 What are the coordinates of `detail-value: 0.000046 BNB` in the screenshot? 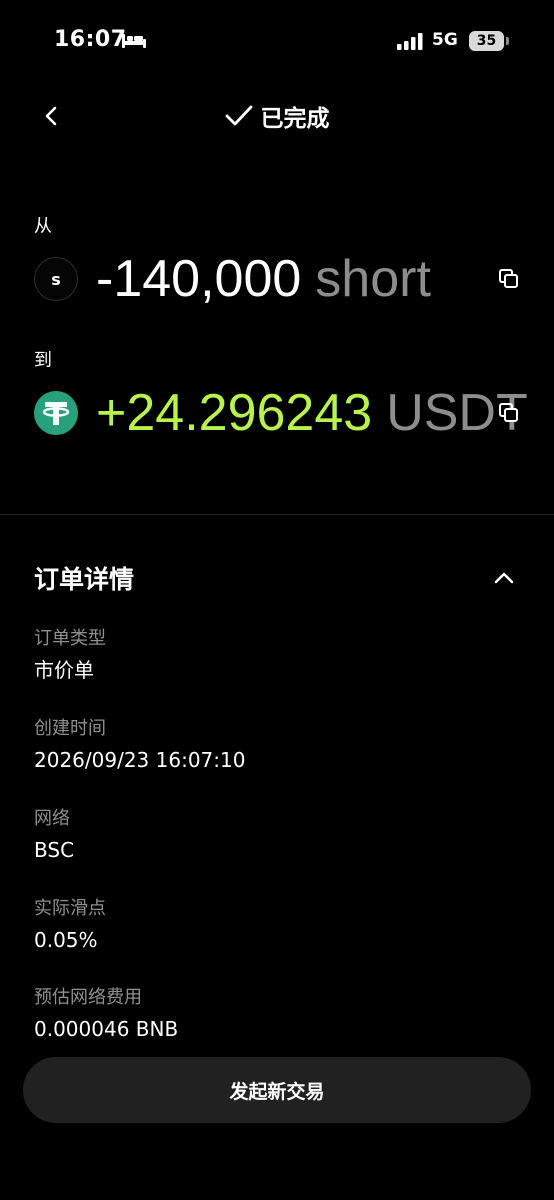 It's located at (106, 1029).